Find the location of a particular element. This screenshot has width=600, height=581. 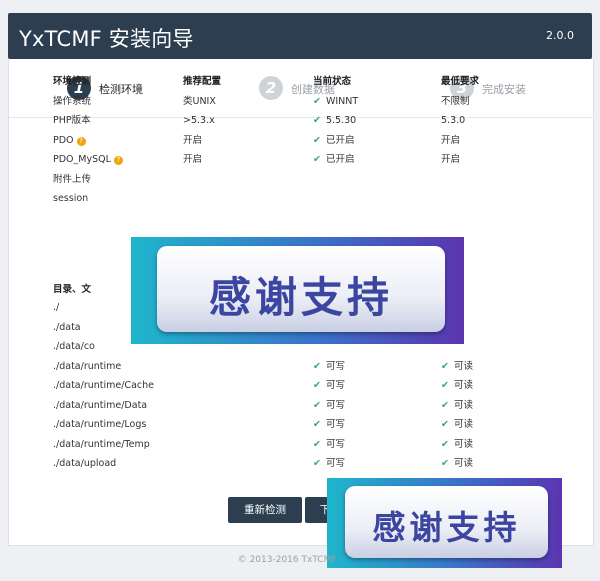

version-label: 2.0.0 is located at coordinates (560, 35).